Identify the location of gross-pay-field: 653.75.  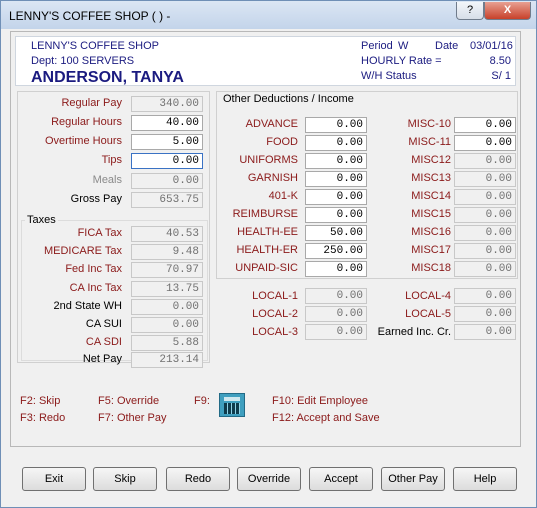
(167, 200).